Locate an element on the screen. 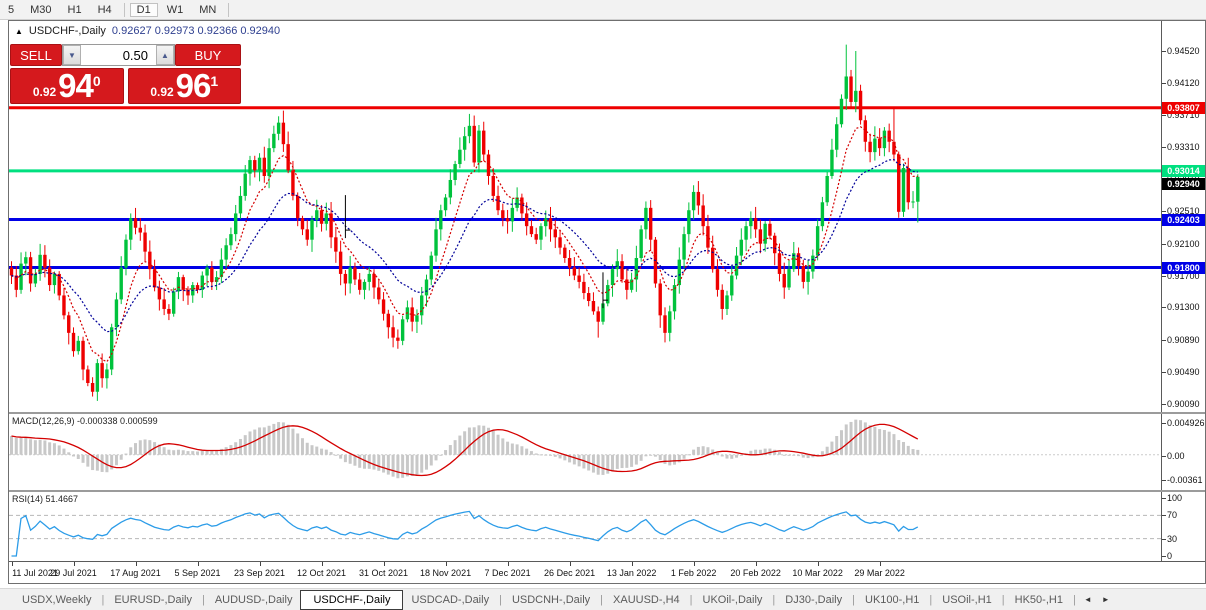 The image size is (1206, 610). current-price-badge: 0.92940 is located at coordinates (1183, 183).